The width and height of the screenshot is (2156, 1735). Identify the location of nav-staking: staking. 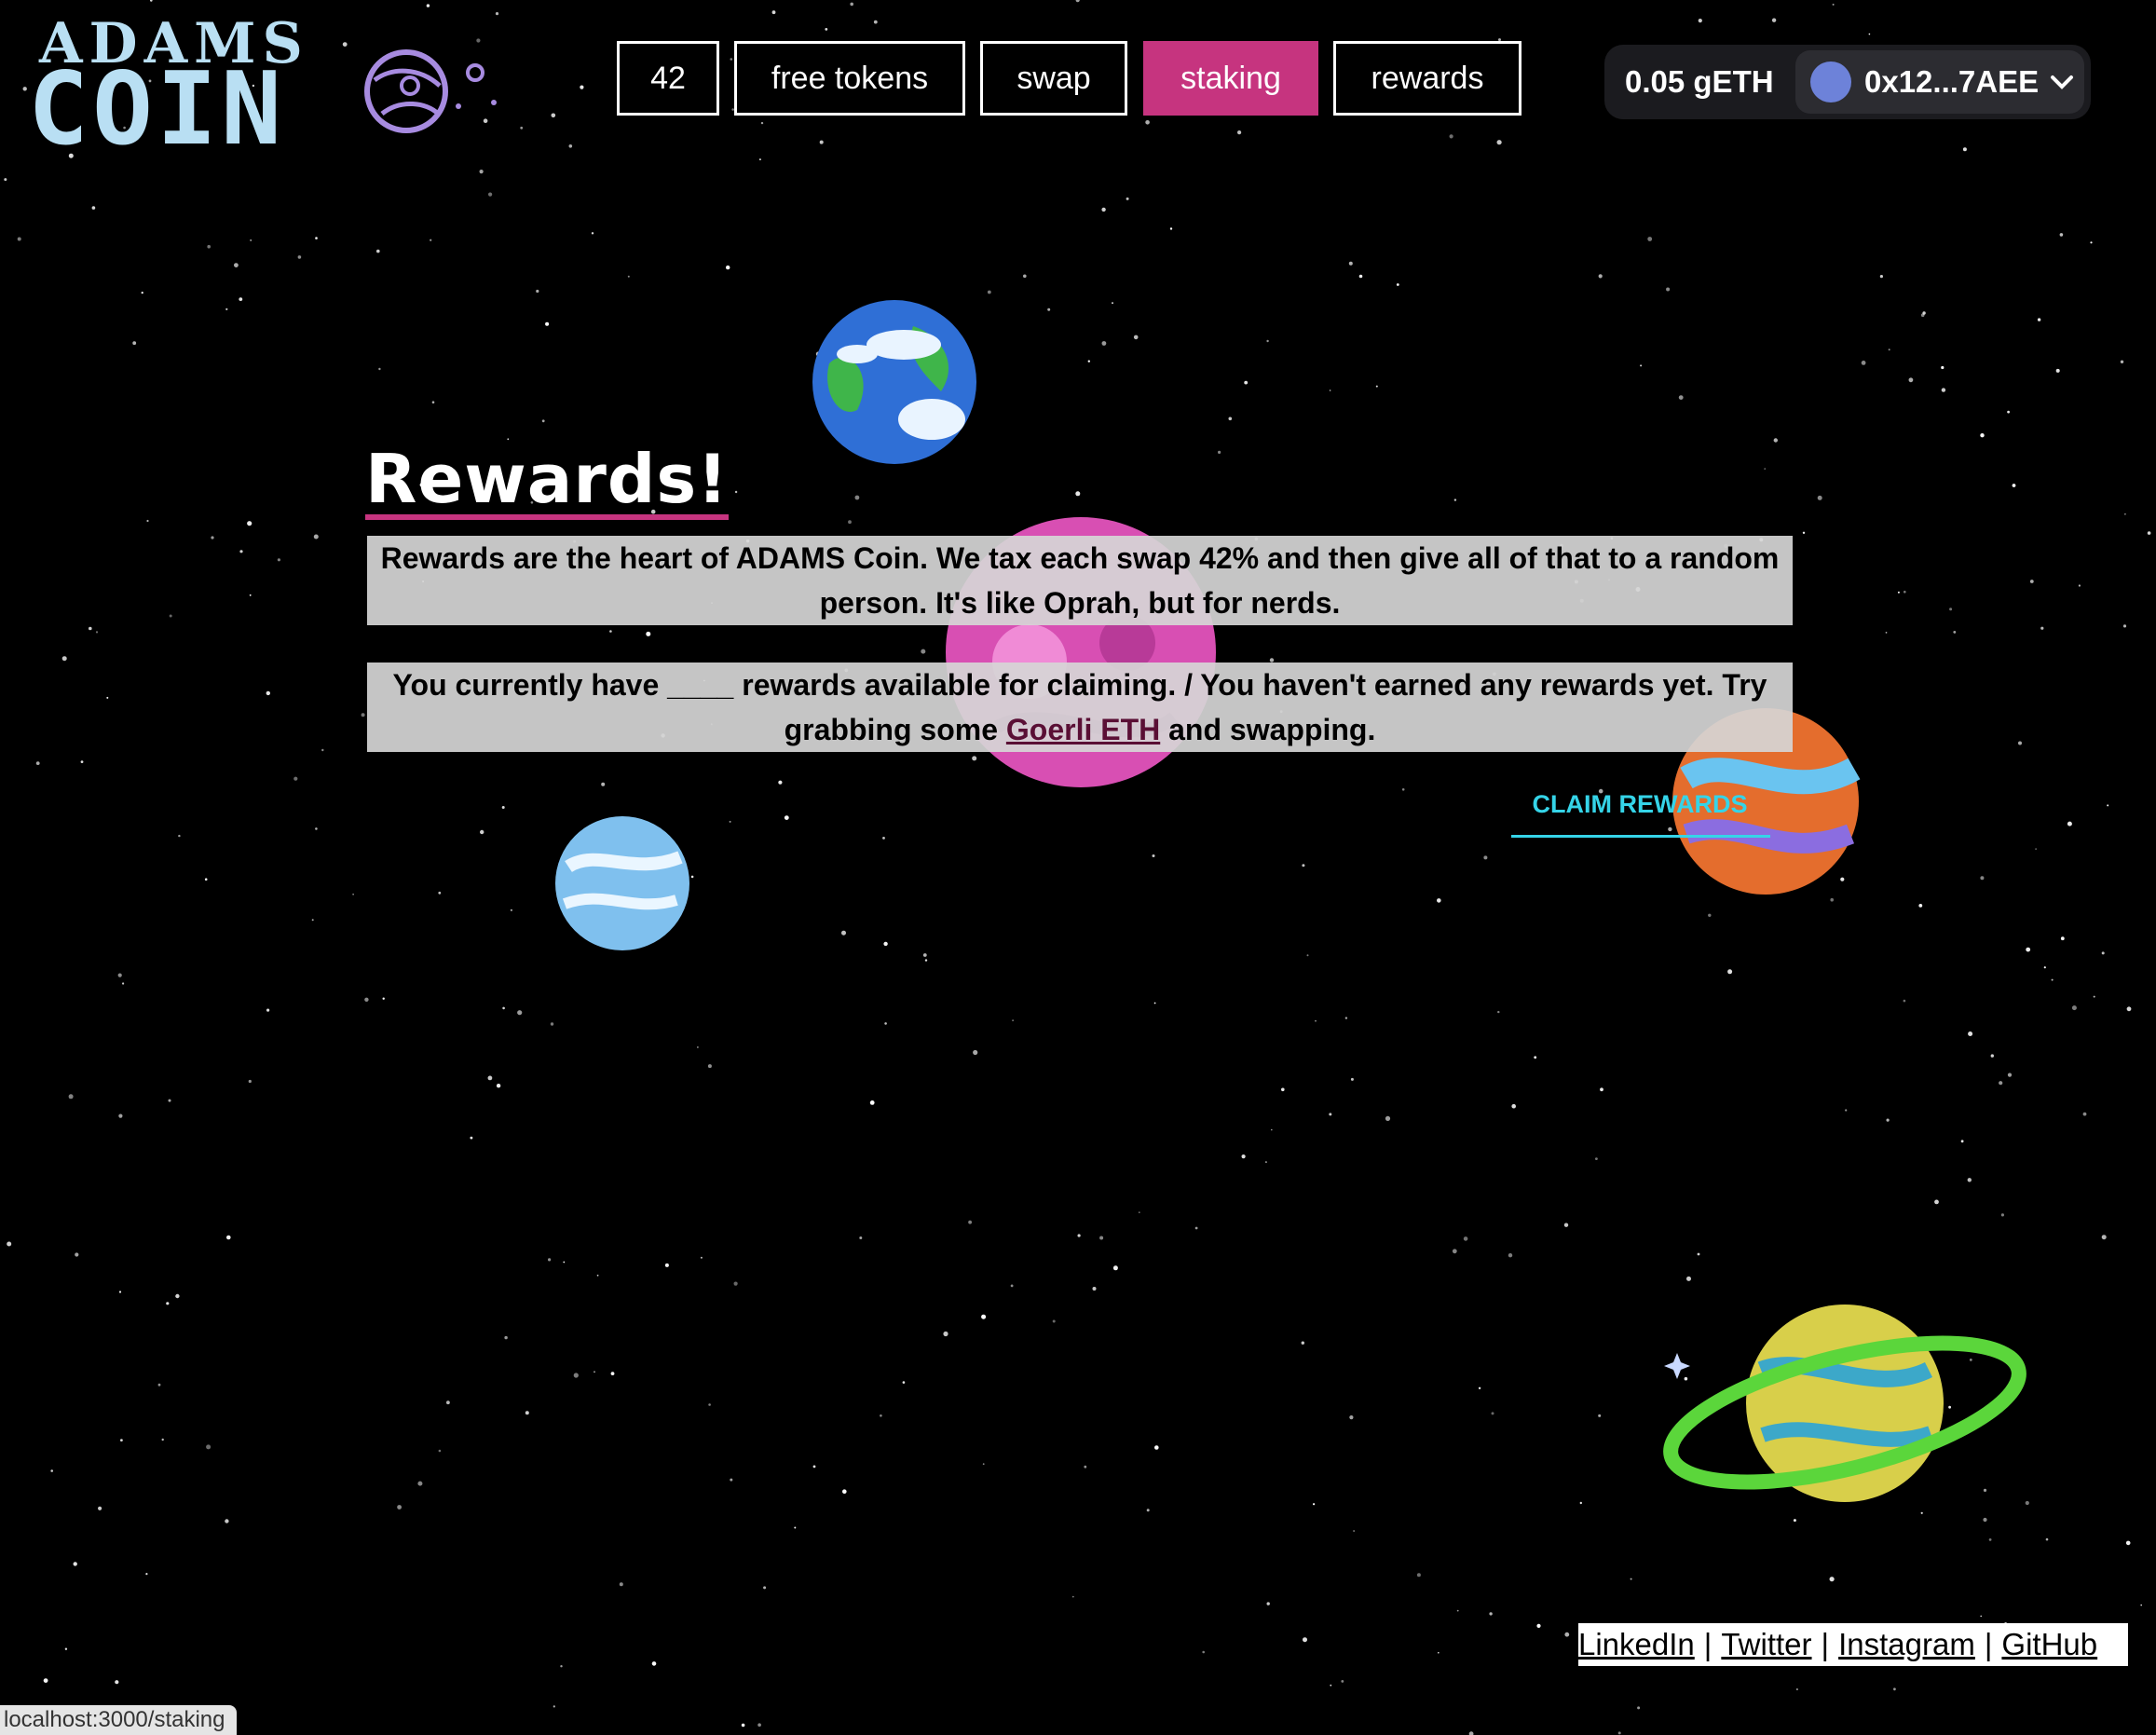
(1230, 78).